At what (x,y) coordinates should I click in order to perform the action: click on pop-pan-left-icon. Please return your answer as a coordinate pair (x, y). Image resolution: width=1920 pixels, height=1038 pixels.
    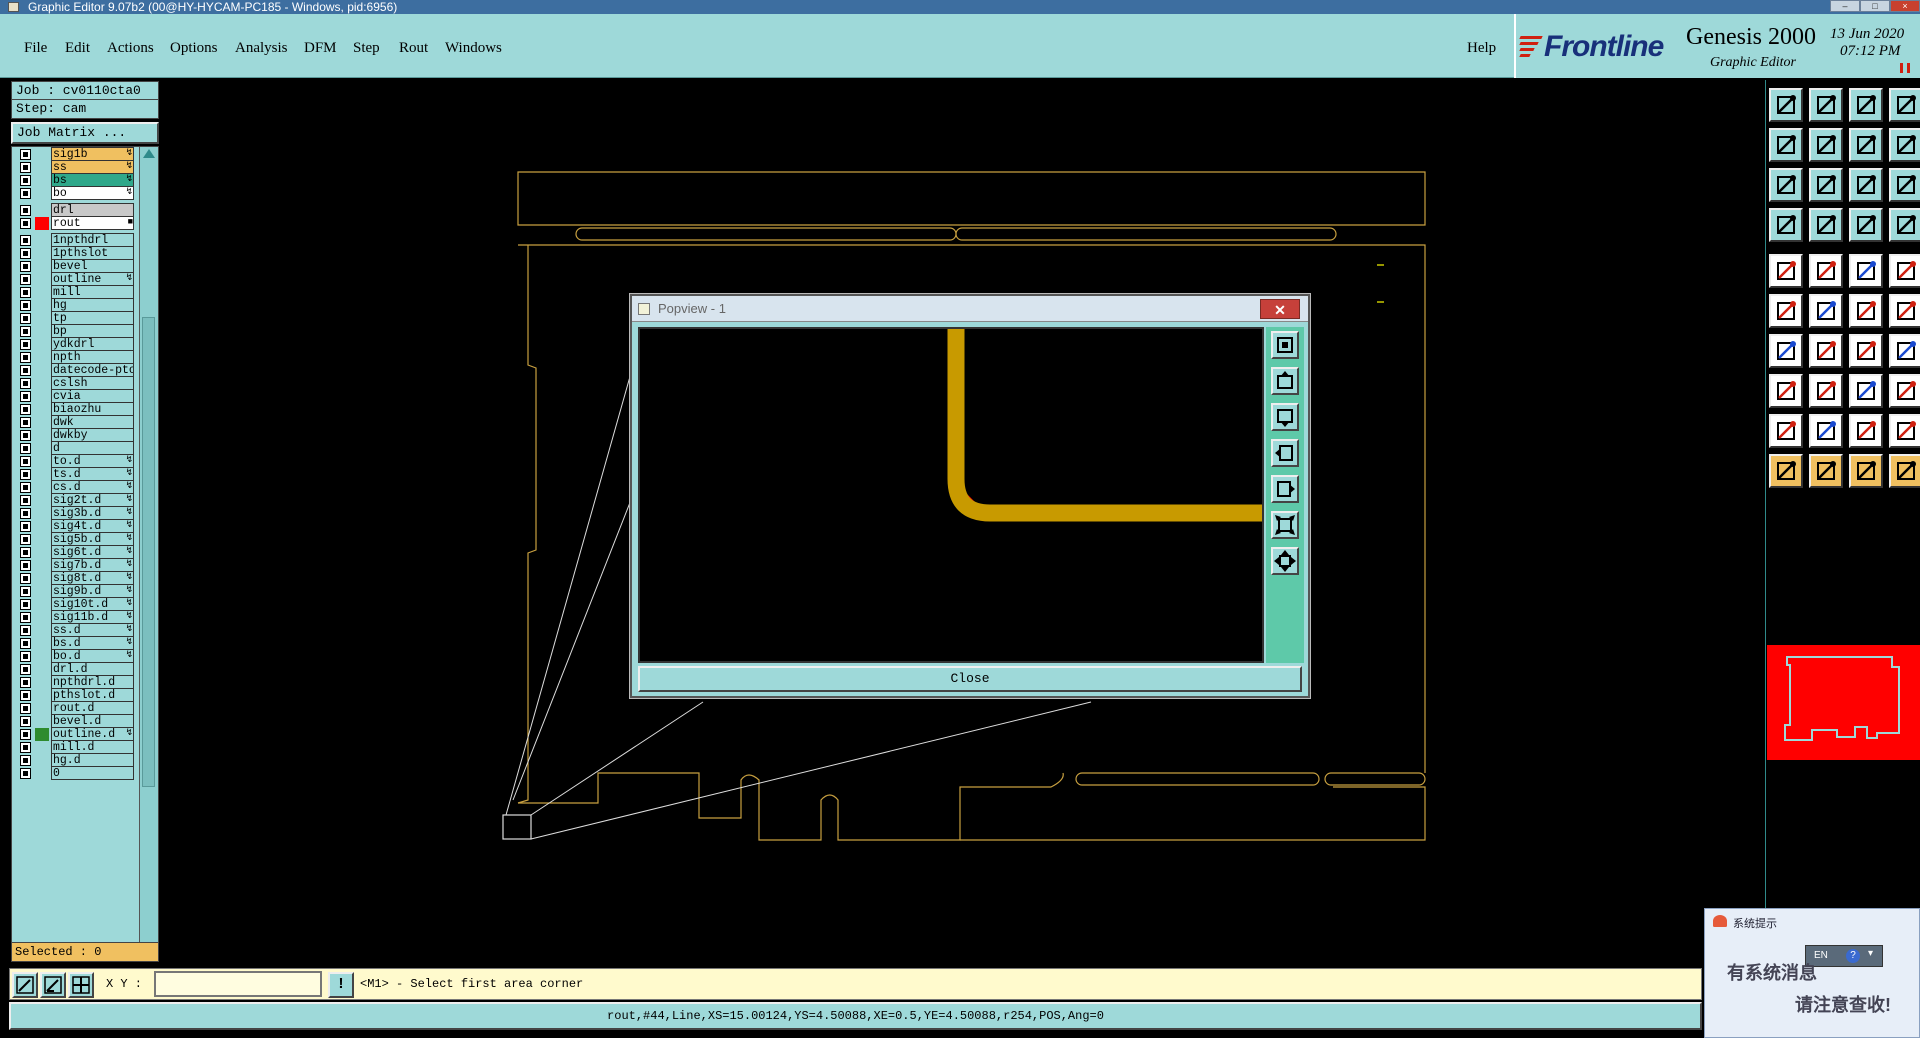
    Looking at the image, I should click on (1285, 453).